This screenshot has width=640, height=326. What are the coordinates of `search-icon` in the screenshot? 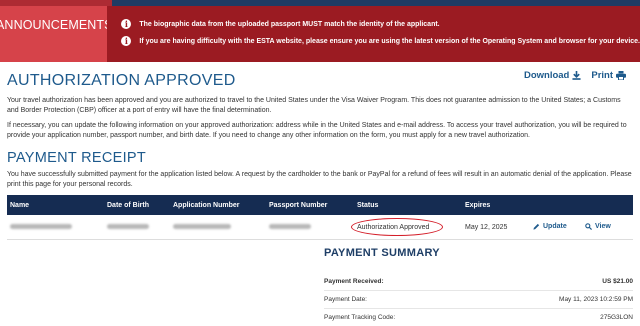 It's located at (588, 226).